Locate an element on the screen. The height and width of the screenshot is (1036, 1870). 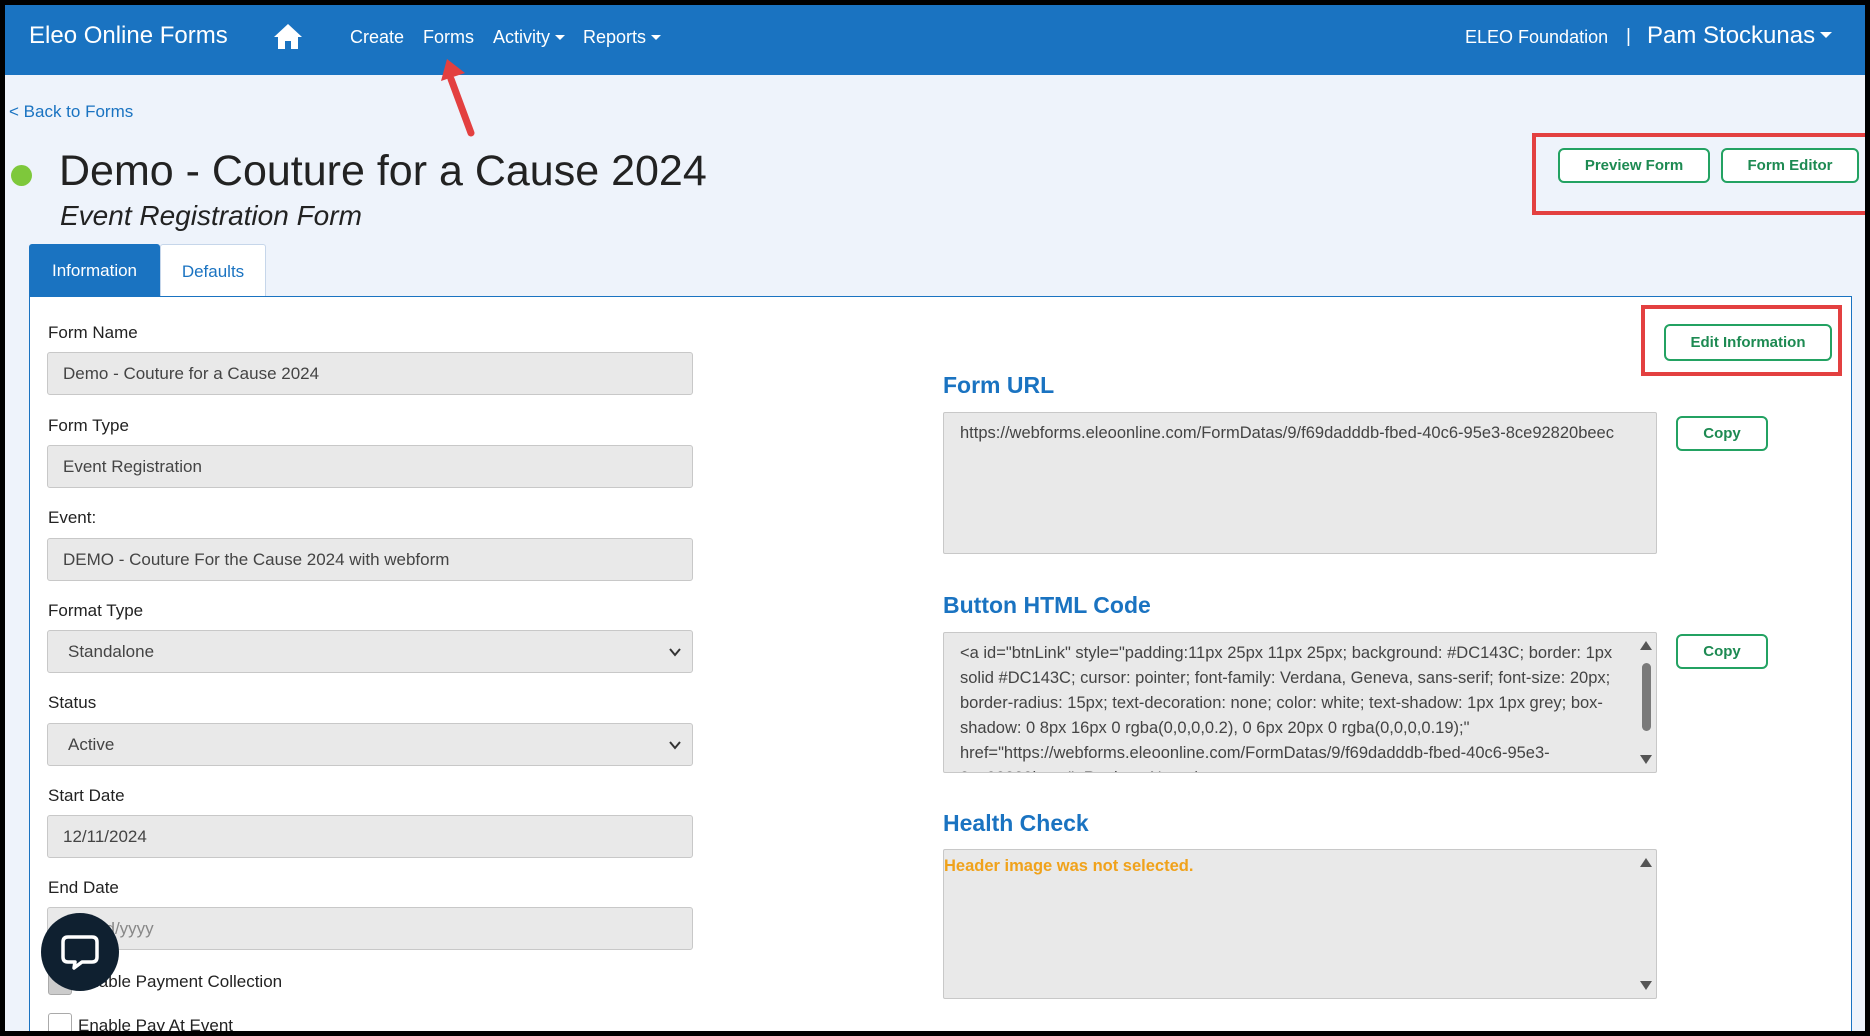
page-title: Demo - Couture for a Cause 2024 is located at coordinates (383, 171).